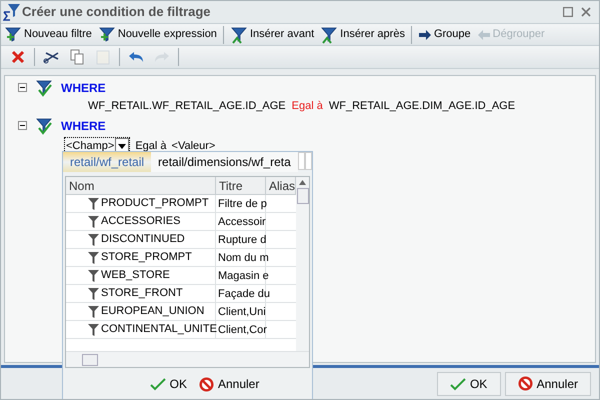  What do you see at coordinates (103, 57) in the screenshot?
I see `clipboard-icon` at bounding box center [103, 57].